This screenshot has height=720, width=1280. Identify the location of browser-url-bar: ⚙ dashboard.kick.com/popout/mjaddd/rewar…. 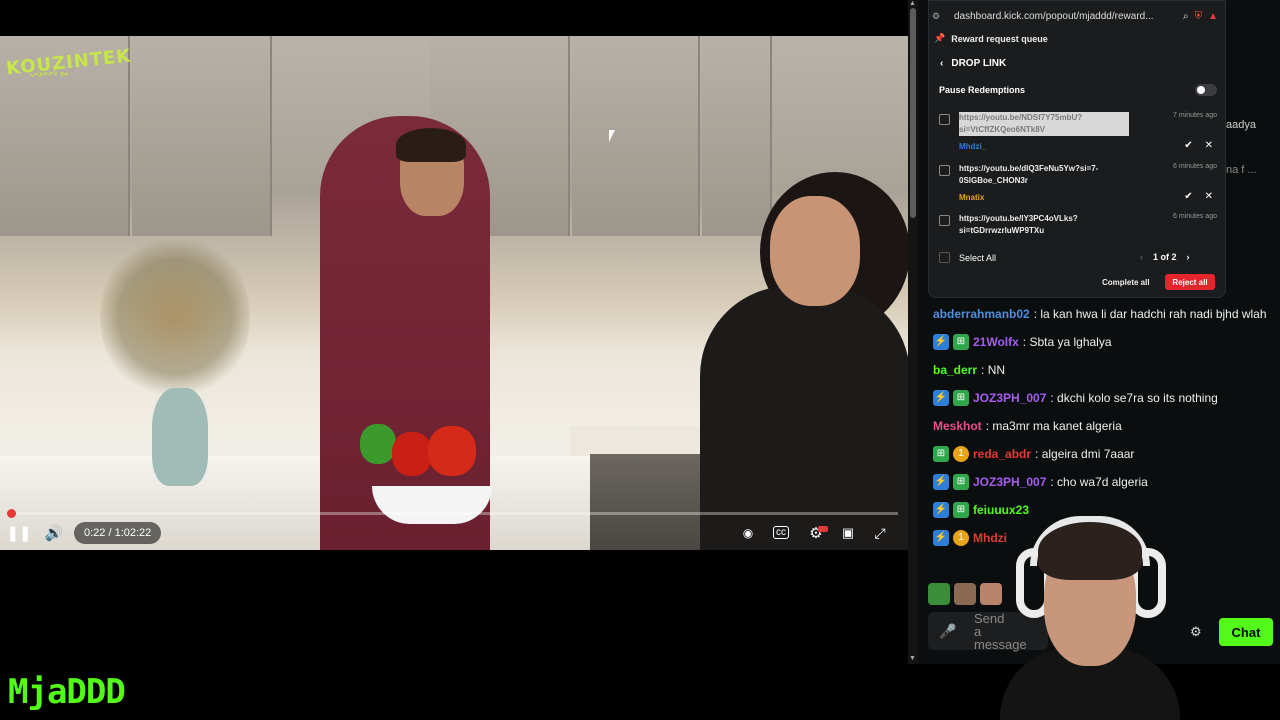
(1077, 16).